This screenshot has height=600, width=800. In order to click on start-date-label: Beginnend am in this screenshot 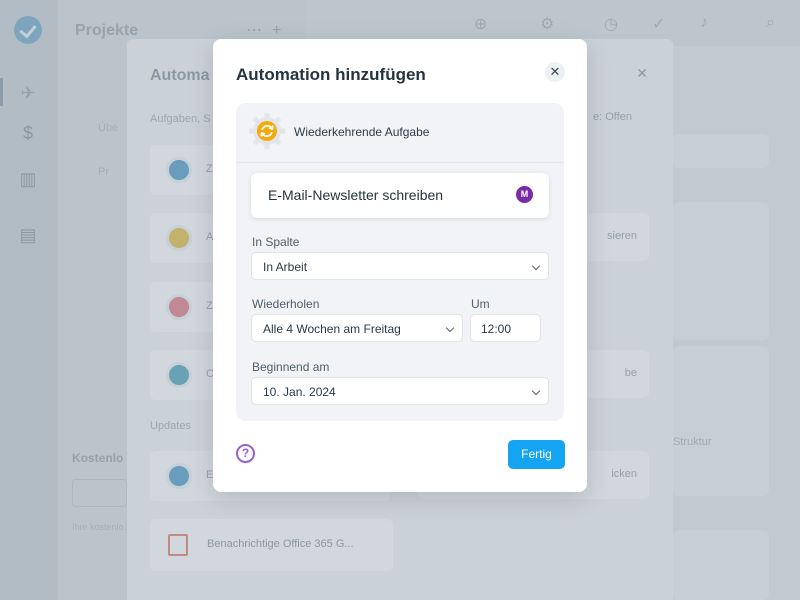, I will do `click(291, 367)`.